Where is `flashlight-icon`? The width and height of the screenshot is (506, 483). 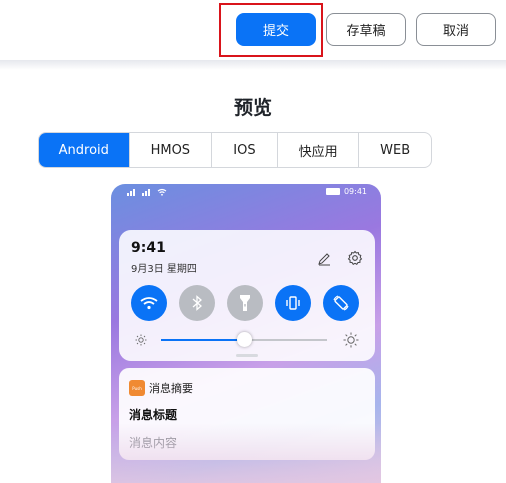
flashlight-icon is located at coordinates (245, 303).